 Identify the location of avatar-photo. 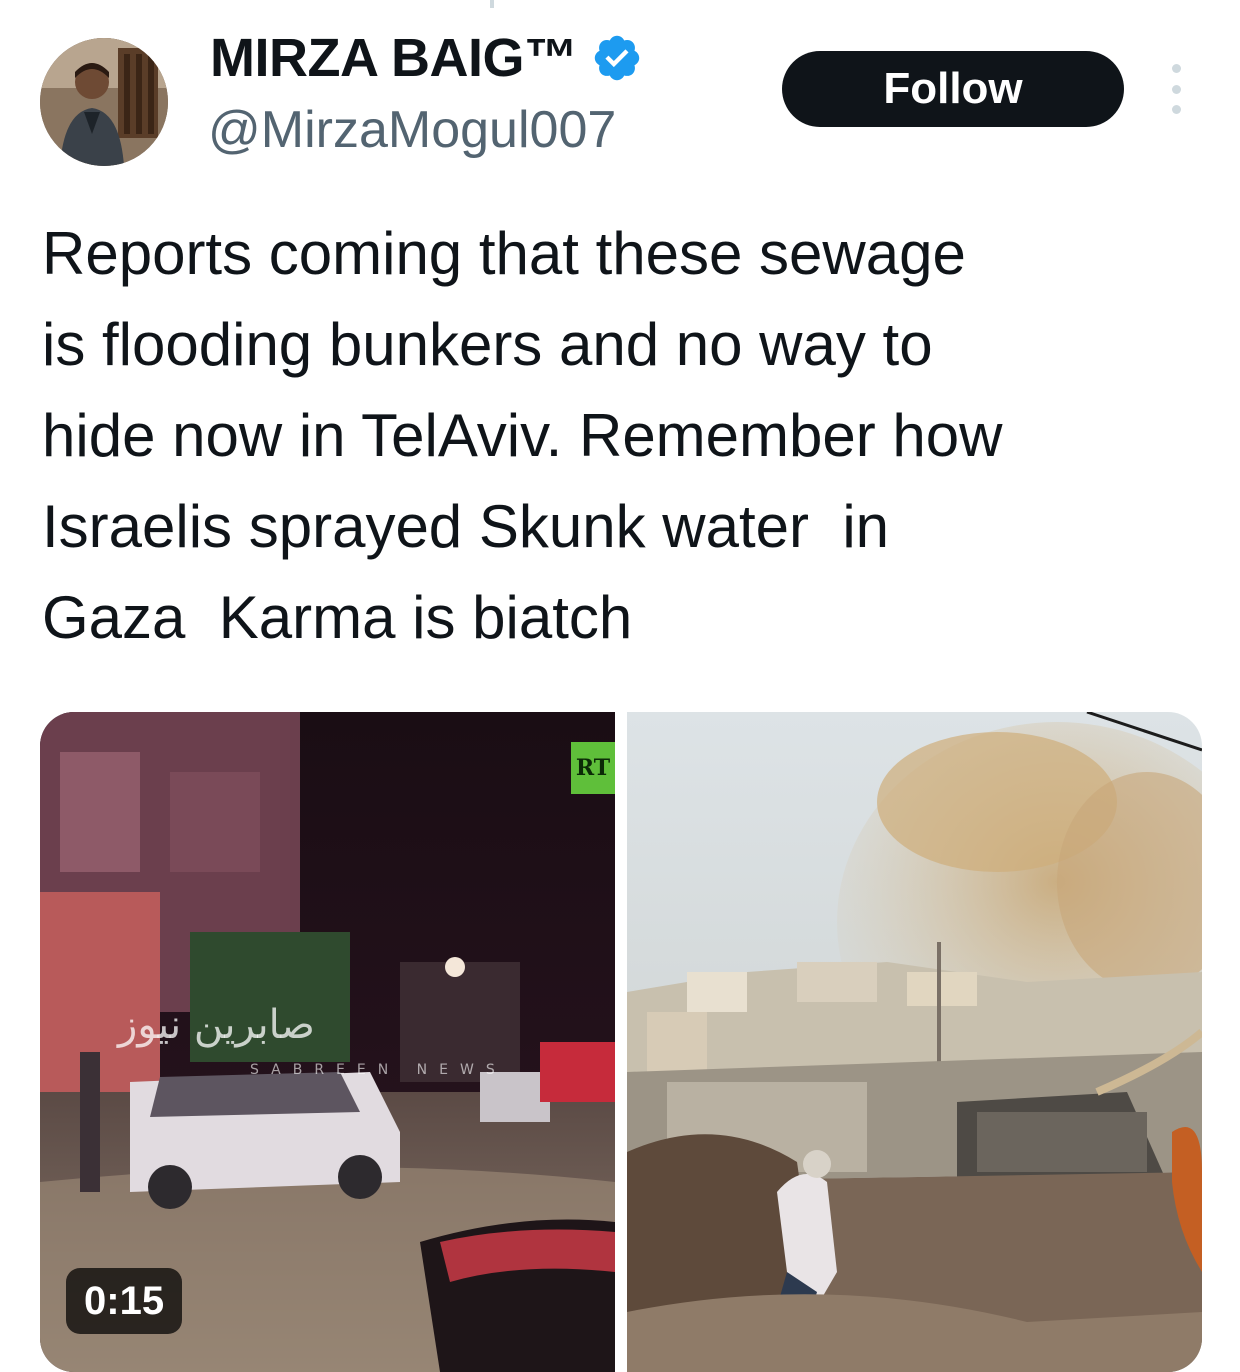
(104, 102).